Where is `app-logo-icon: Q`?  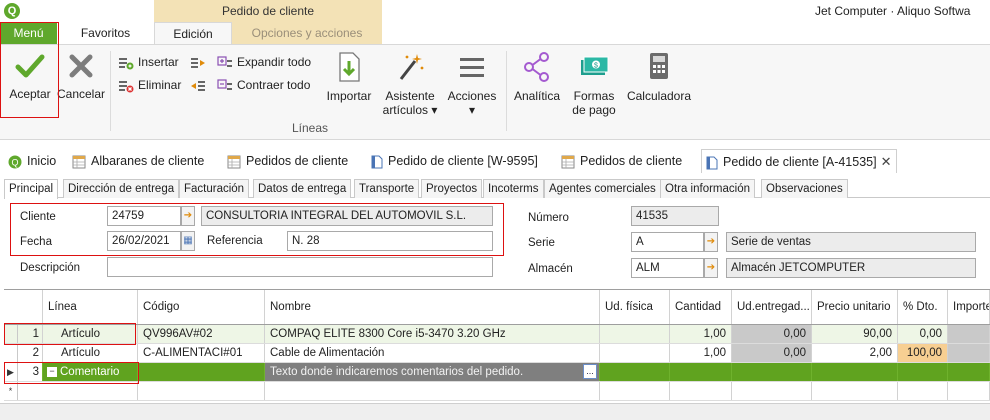 app-logo-icon: Q is located at coordinates (12, 11).